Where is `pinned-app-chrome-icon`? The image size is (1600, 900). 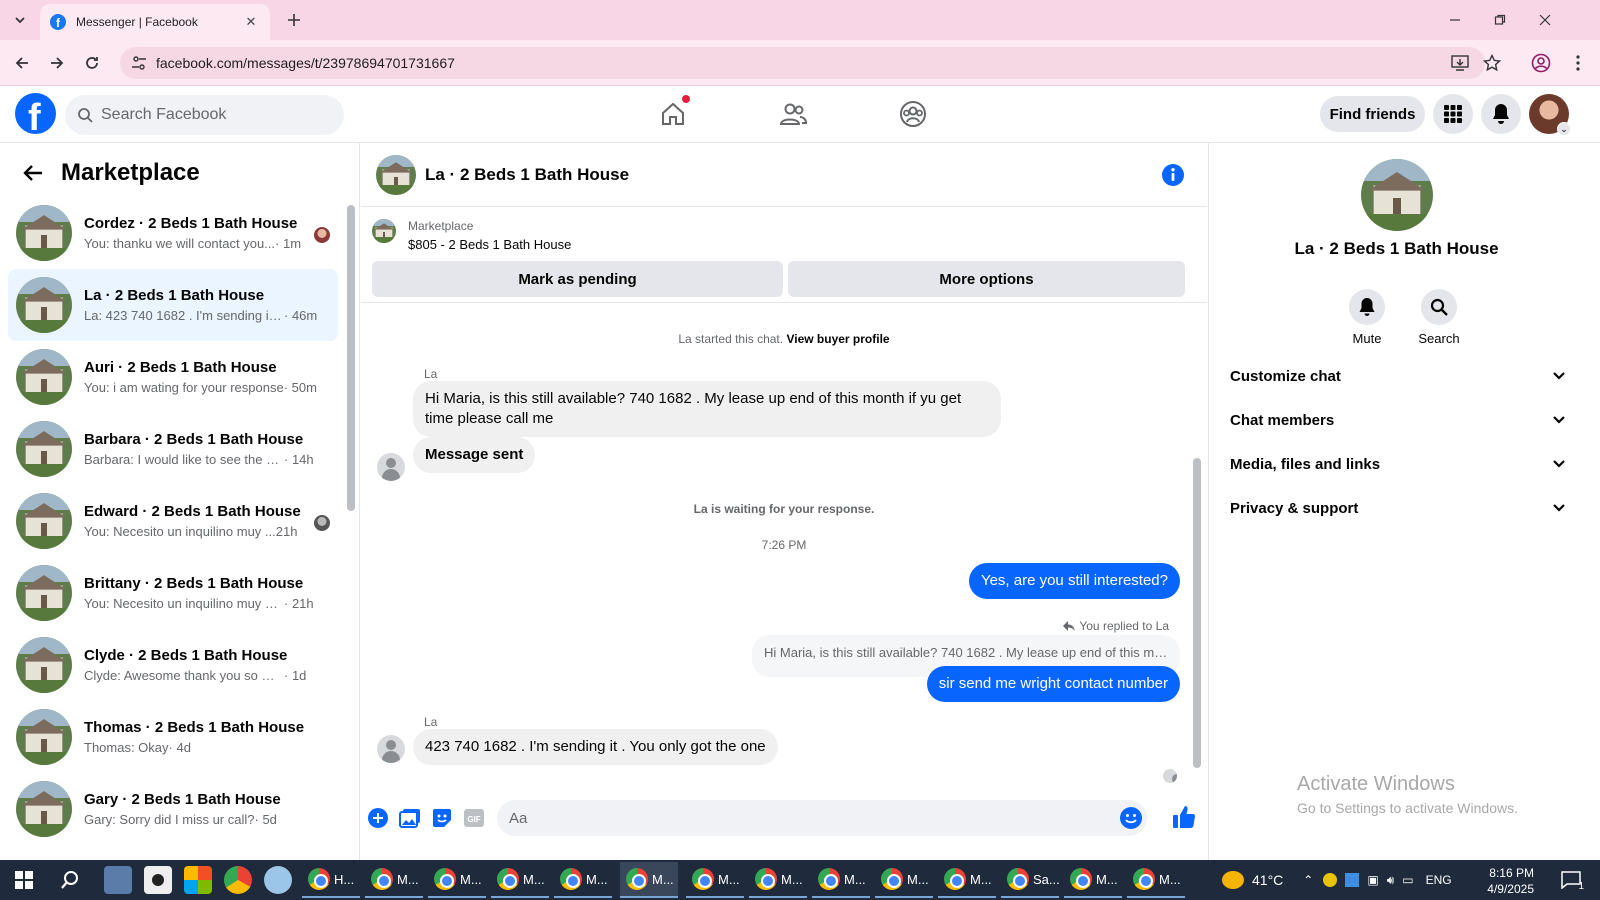
pinned-app-chrome-icon is located at coordinates (238, 880).